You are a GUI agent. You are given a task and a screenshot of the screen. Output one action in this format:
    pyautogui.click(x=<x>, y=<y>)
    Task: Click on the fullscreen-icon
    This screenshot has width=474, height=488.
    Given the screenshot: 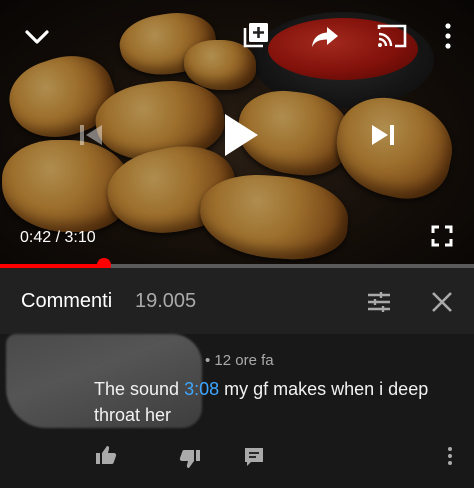 What is the action you would take?
    pyautogui.click(x=442, y=236)
    